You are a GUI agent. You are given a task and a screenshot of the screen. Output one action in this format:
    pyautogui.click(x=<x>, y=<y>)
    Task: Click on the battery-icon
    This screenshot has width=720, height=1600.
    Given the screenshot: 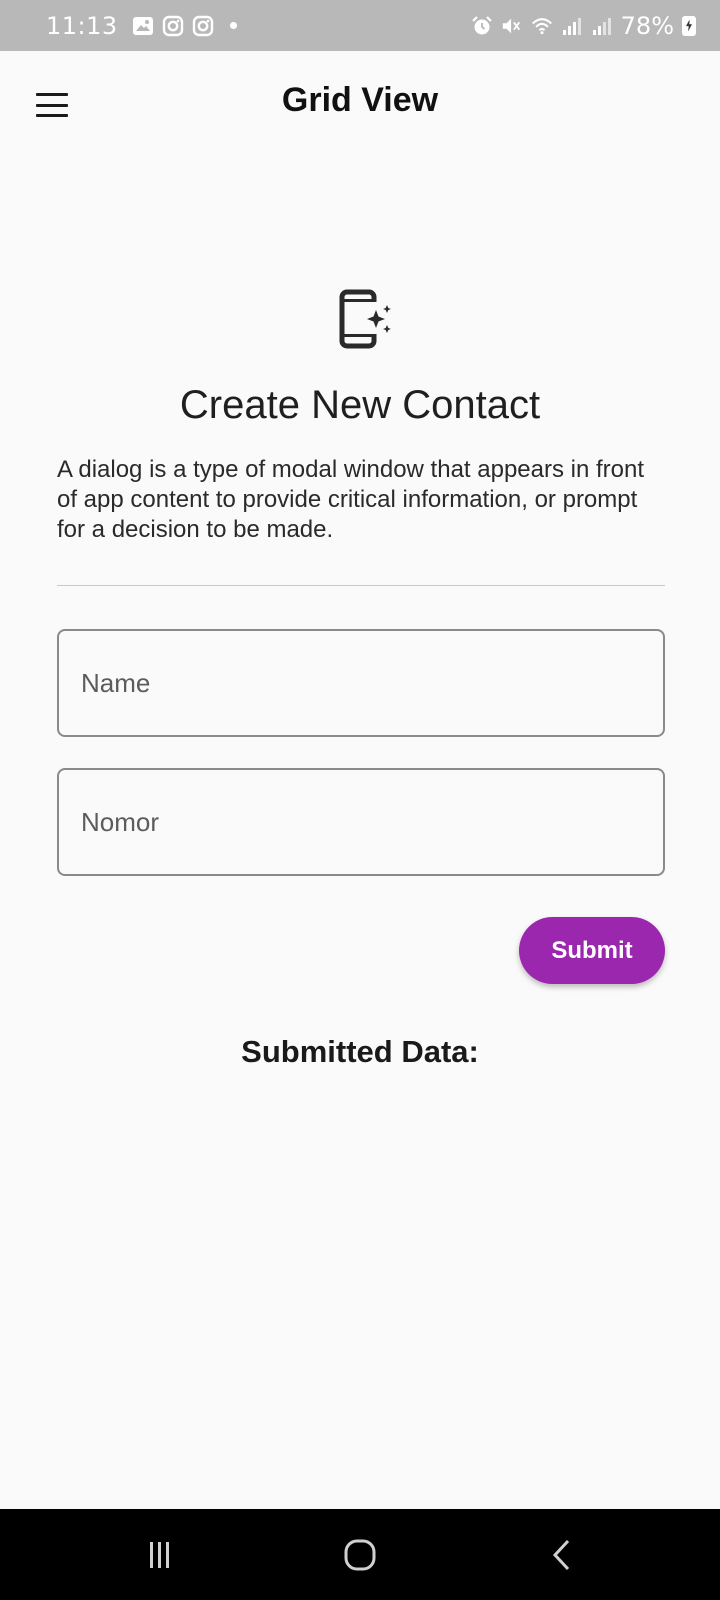 What is the action you would take?
    pyautogui.click(x=689, y=25)
    